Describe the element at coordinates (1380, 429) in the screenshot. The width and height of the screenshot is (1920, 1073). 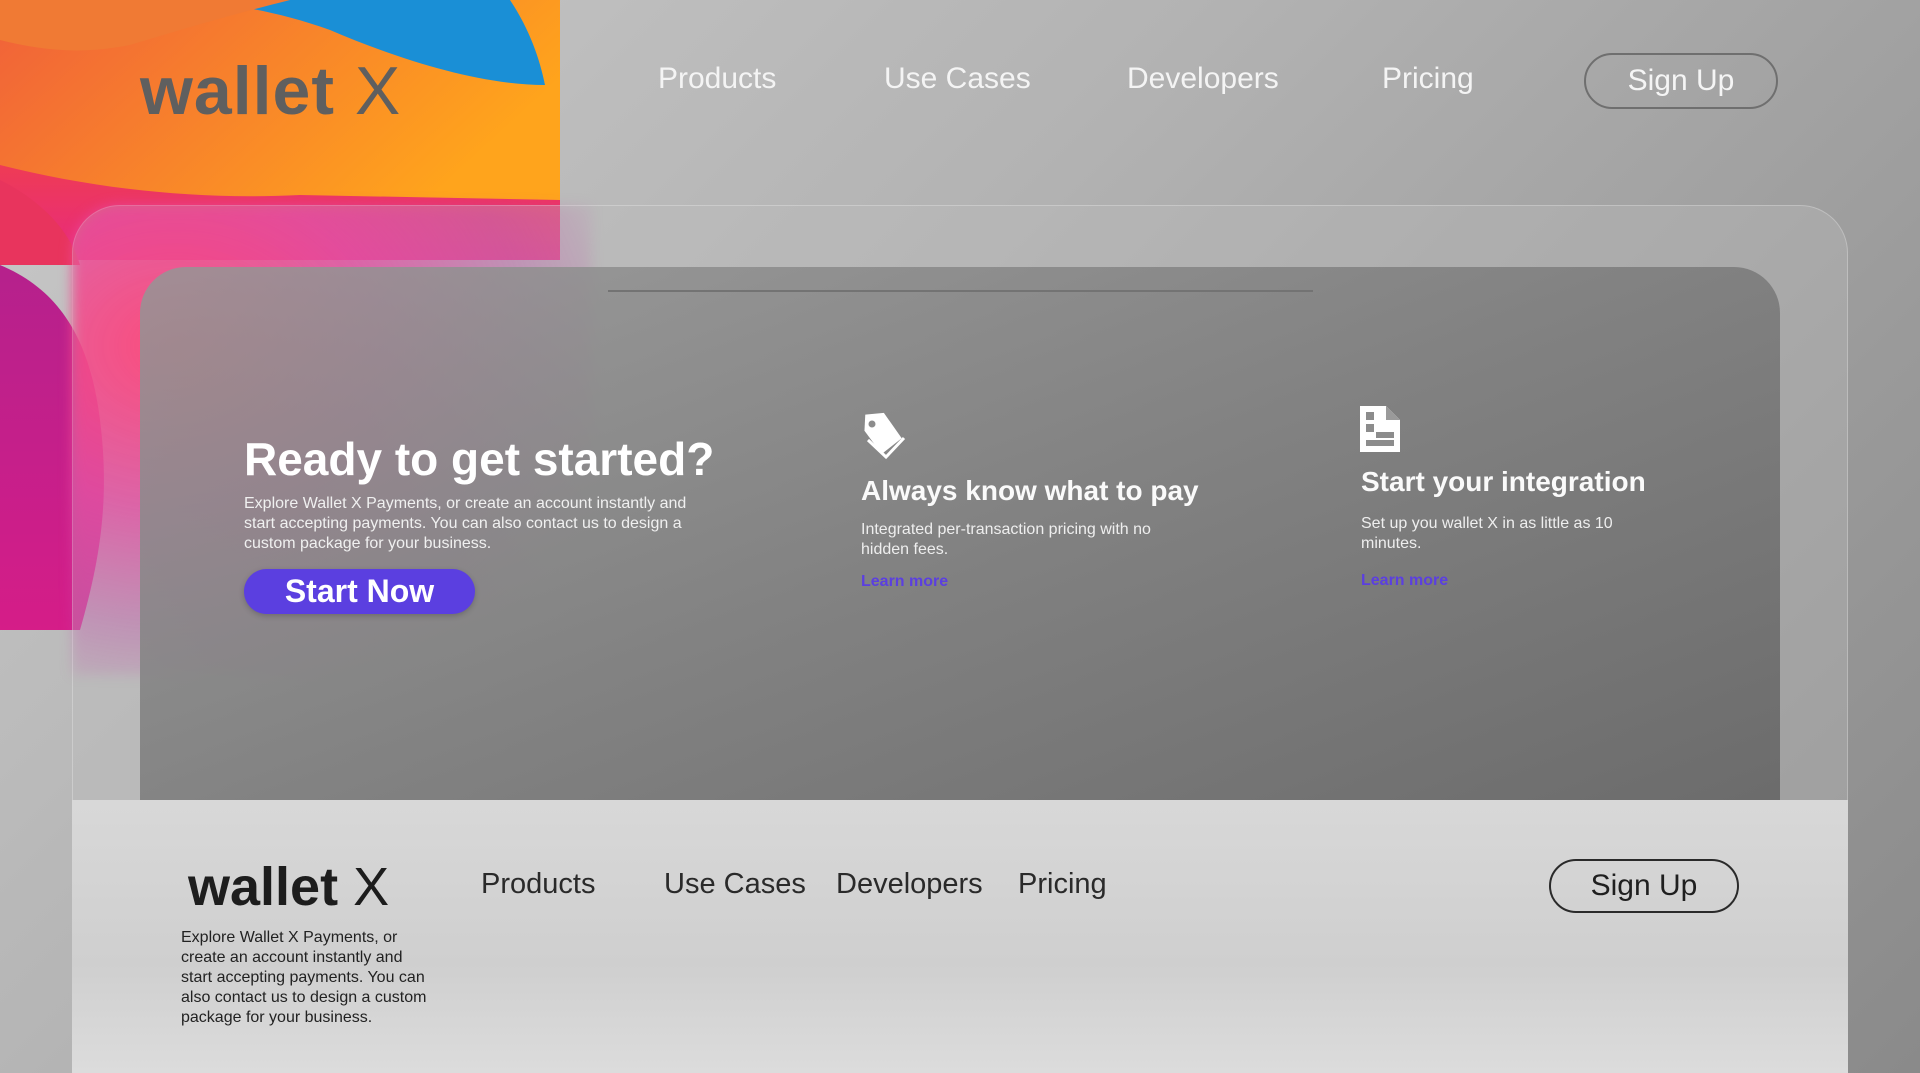
I see `document-icon` at that location.